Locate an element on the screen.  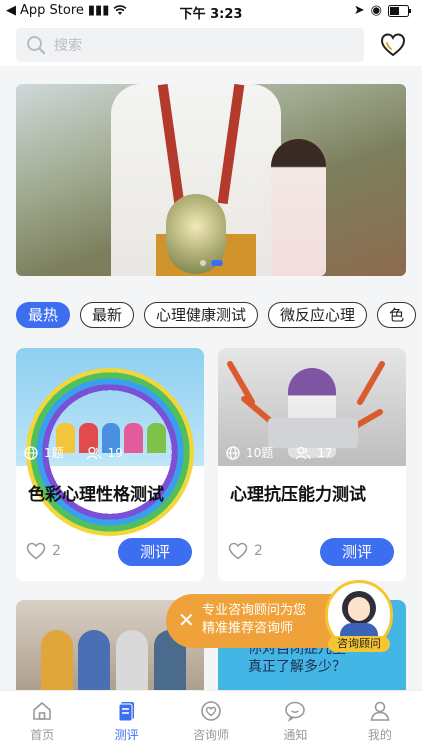
tag-micro-reaction: 微反应心理 is located at coordinates (318, 315).